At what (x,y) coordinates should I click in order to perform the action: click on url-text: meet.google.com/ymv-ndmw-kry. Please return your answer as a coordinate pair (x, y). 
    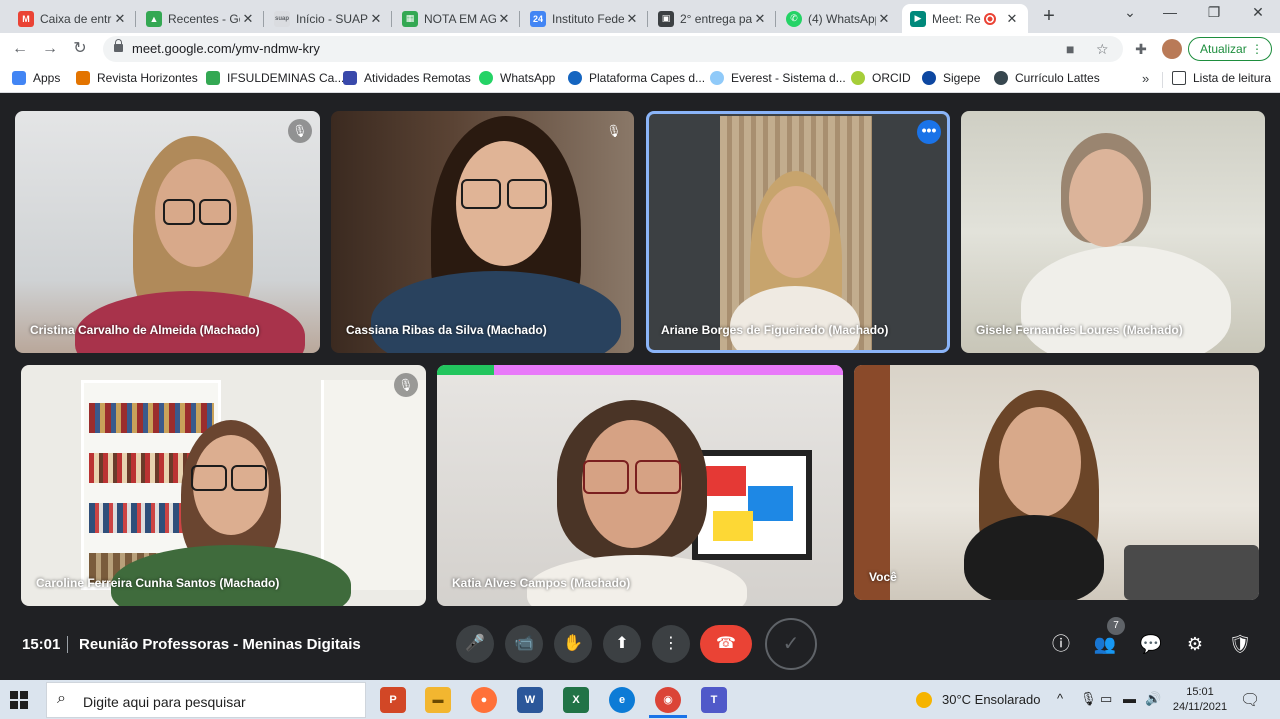
    Looking at the image, I should click on (226, 48).